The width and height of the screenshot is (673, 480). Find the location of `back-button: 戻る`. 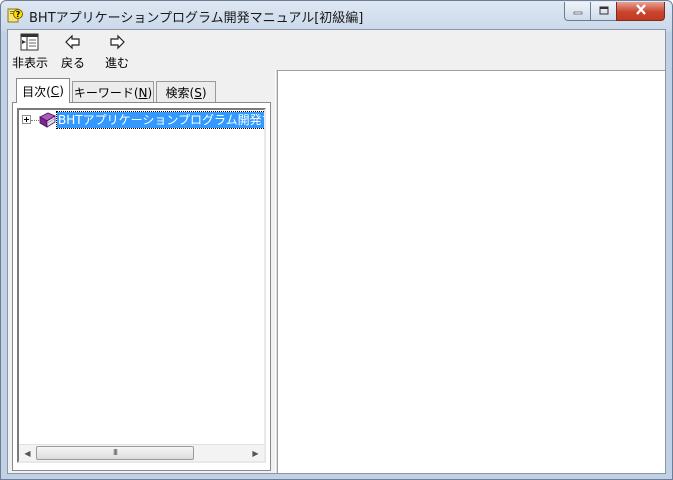

back-button: 戻る is located at coordinates (73, 51).